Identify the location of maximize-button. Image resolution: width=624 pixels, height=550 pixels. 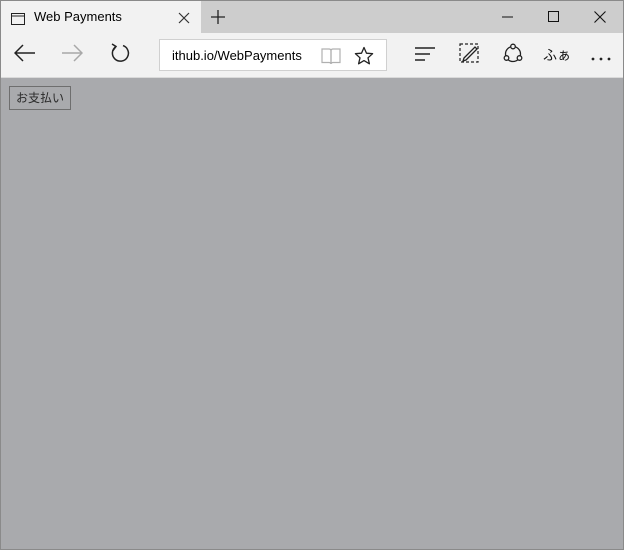
(554, 17).